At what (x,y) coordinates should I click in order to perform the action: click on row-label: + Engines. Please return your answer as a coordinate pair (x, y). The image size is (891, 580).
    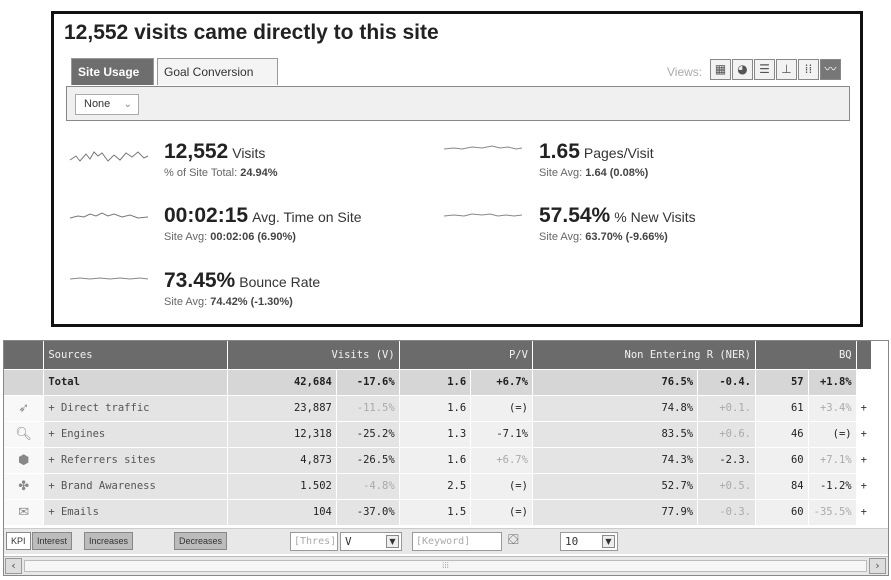
    Looking at the image, I should click on (135, 434).